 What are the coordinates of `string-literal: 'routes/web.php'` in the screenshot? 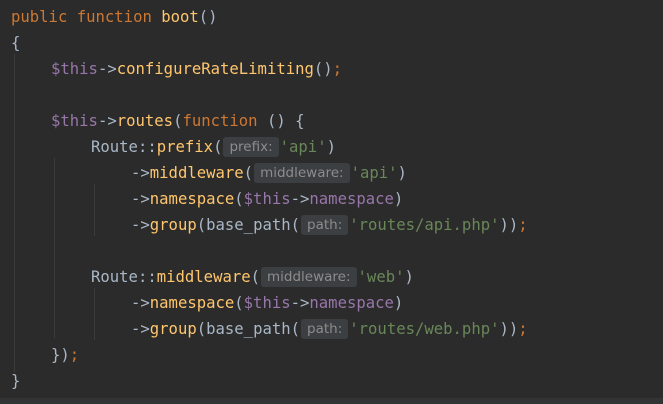 It's located at (424, 329).